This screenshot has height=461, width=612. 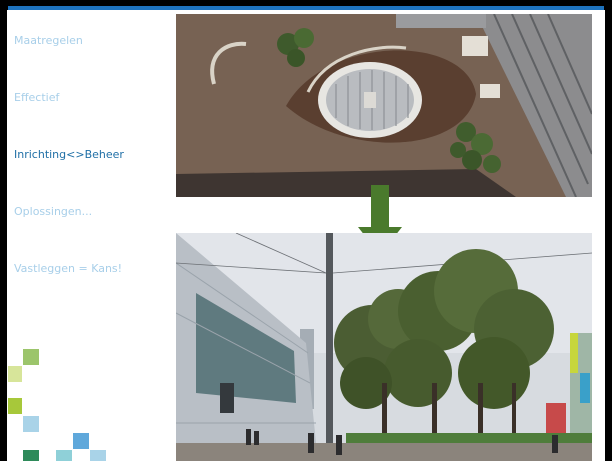 What do you see at coordinates (69, 154) in the screenshot?
I see `nav-item-inrichting-beheer: Inrichting<>Beheer` at bounding box center [69, 154].